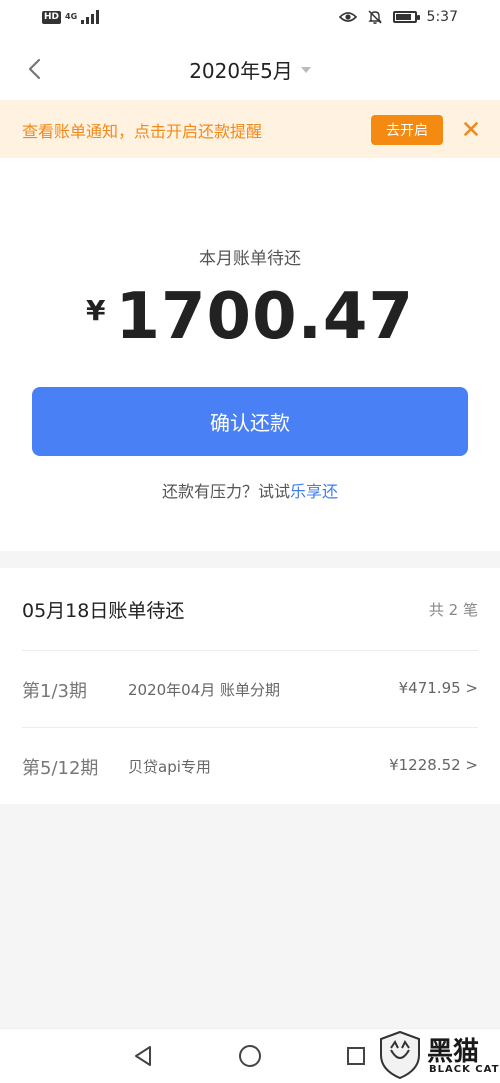  I want to click on battery-icon, so click(406, 17).